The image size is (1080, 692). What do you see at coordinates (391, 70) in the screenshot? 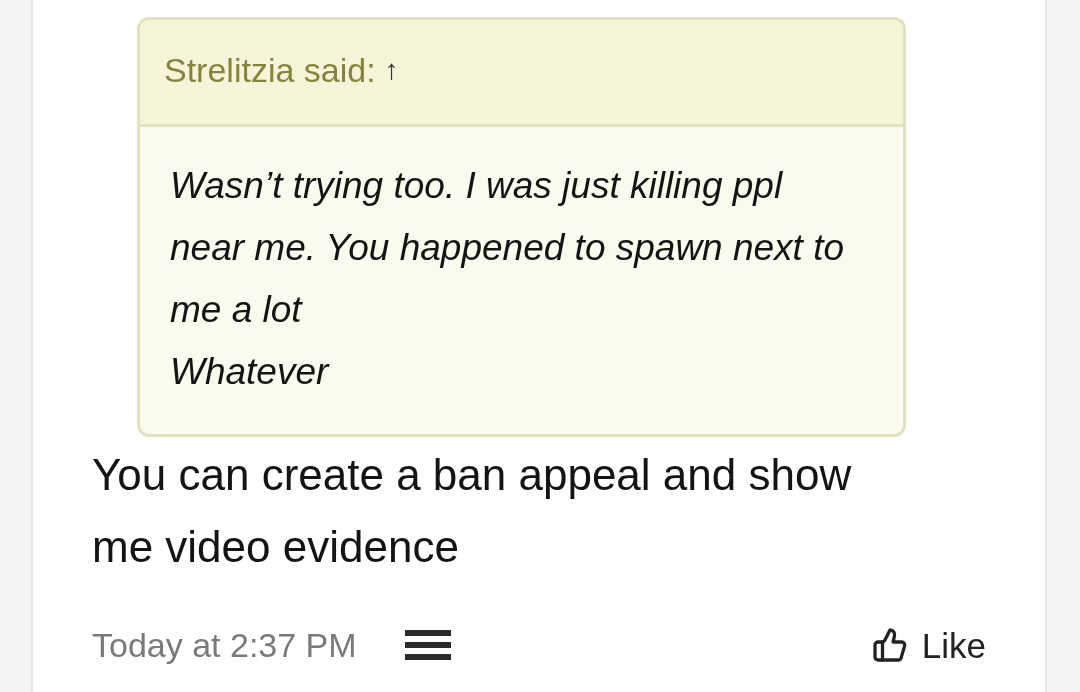
I see `jump-to-quote-link: ↑` at bounding box center [391, 70].